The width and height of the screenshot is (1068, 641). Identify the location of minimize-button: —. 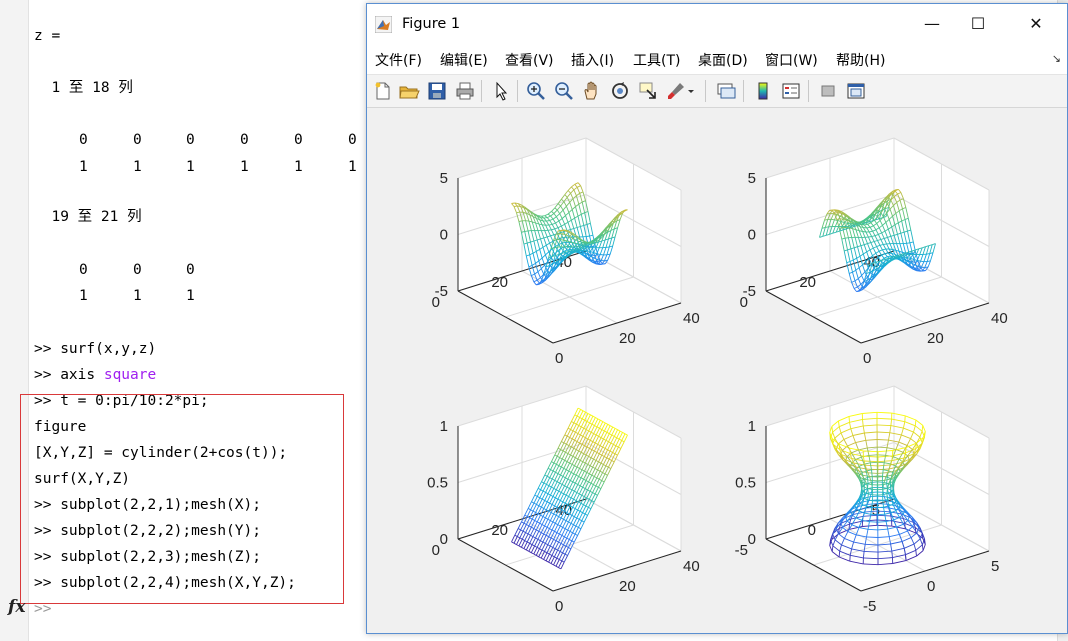
(932, 24).